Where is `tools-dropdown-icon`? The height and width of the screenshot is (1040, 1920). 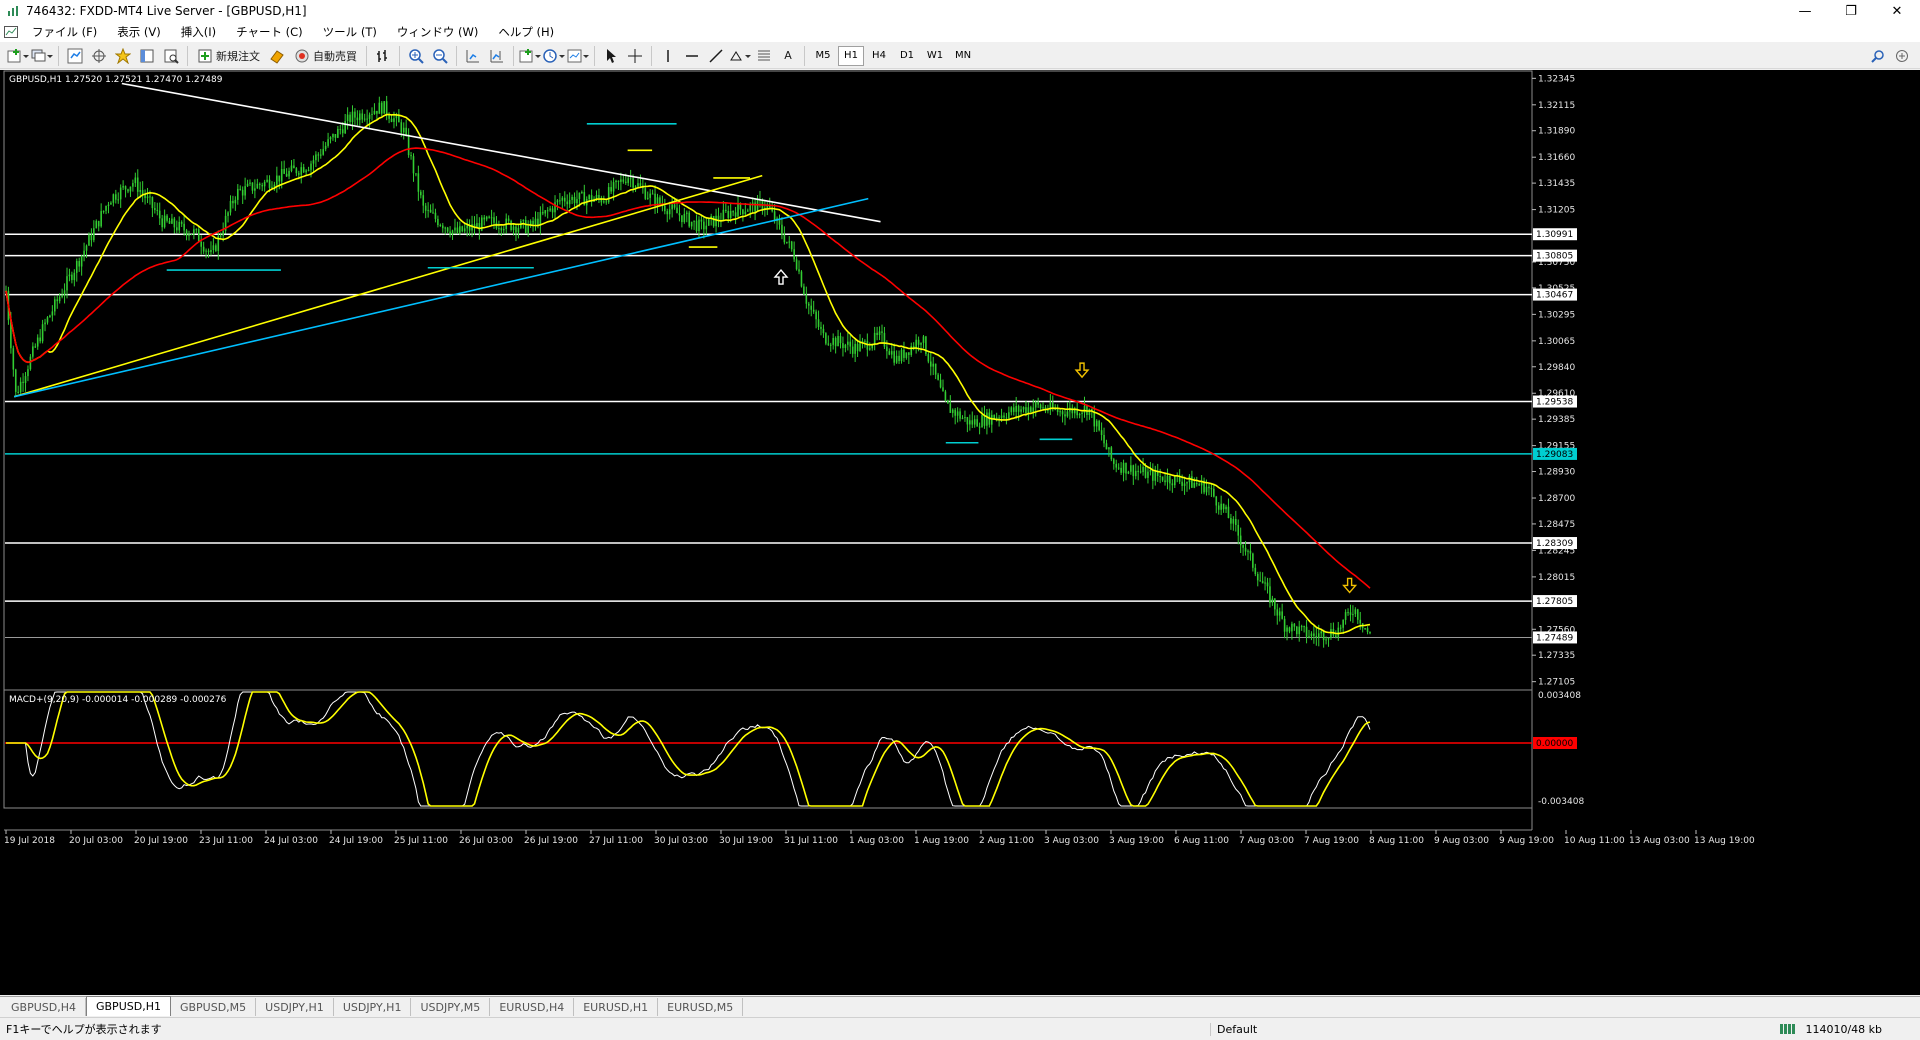
tools-dropdown-icon is located at coordinates (740, 56).